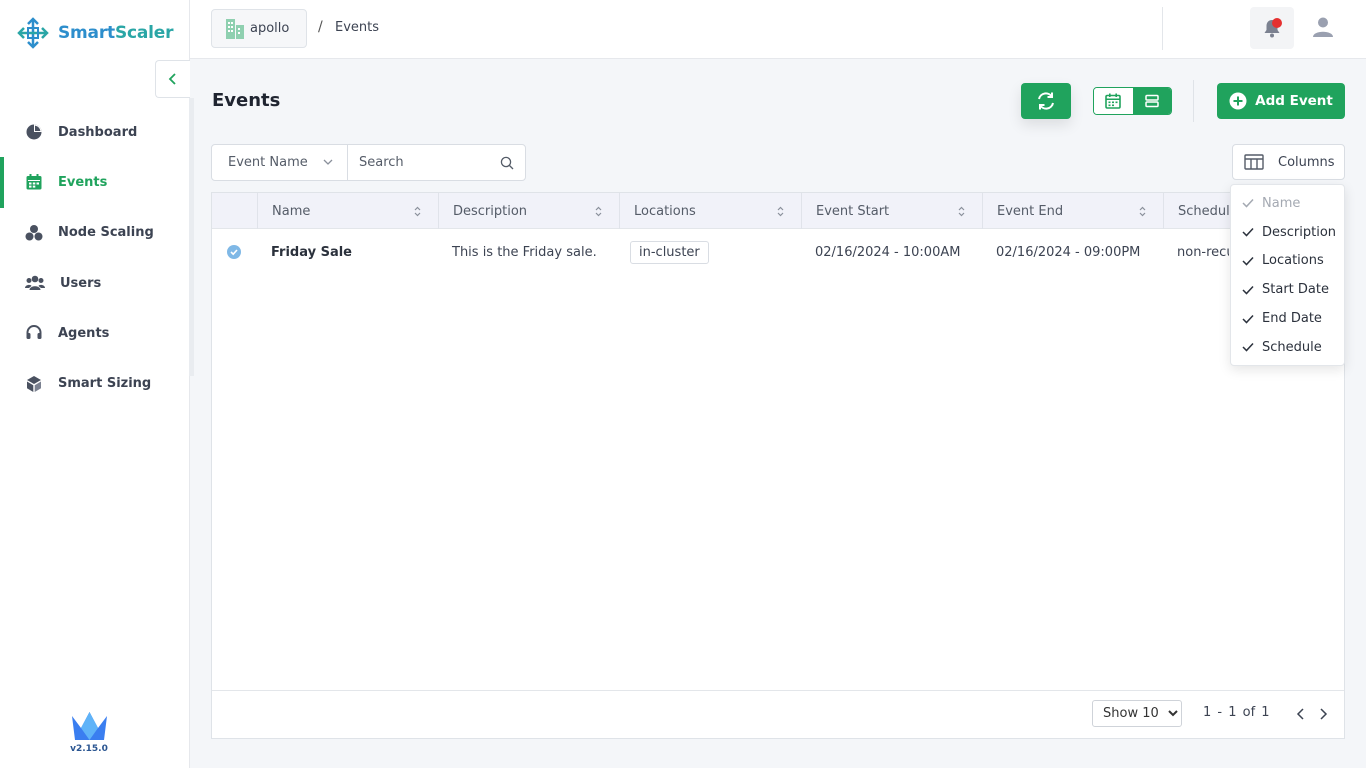  I want to click on smartscaler-logo-icon, so click(33, 33).